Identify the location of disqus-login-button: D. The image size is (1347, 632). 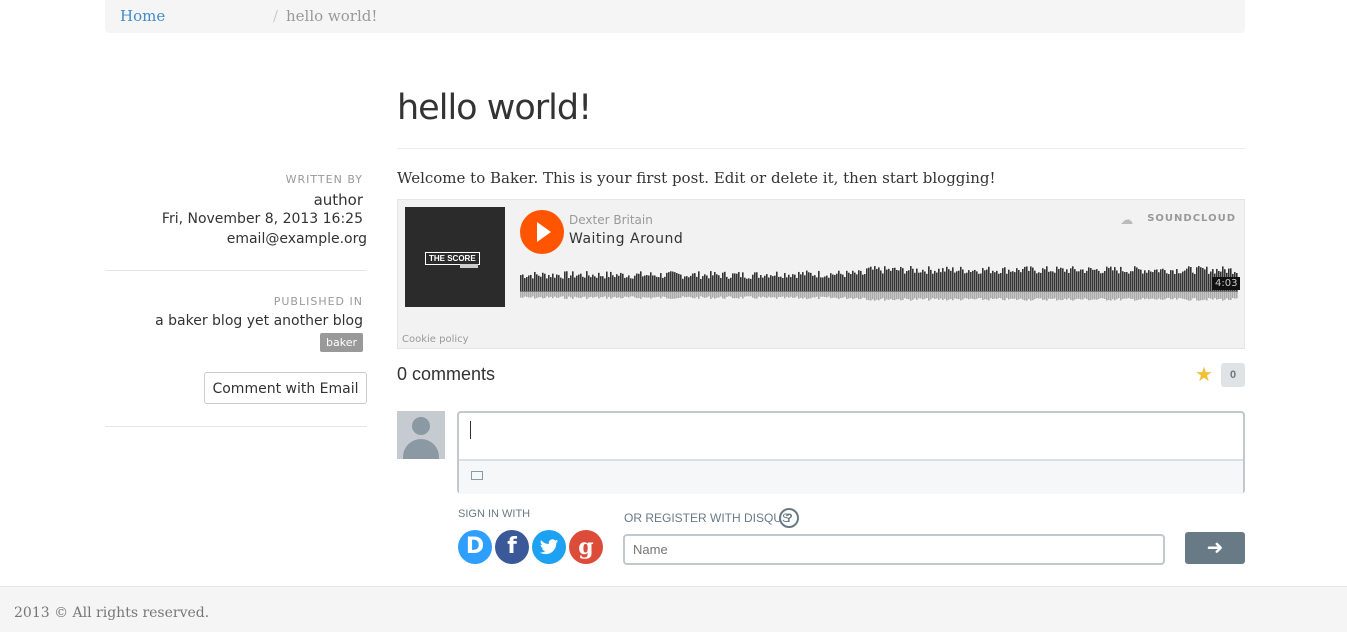
(475, 547).